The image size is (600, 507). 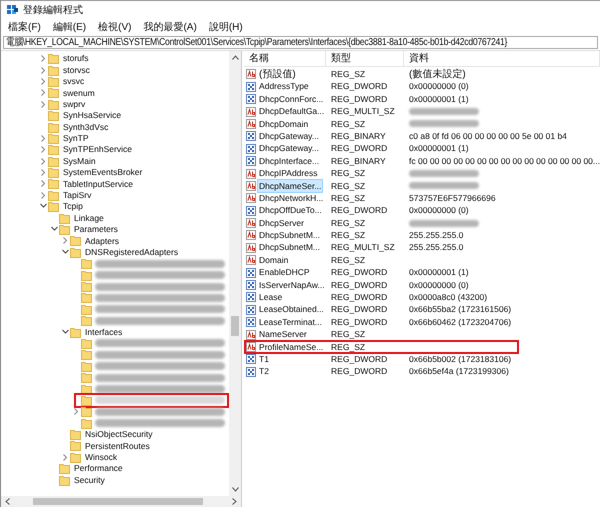 I want to click on tree-item: Interfaces, so click(x=104, y=332).